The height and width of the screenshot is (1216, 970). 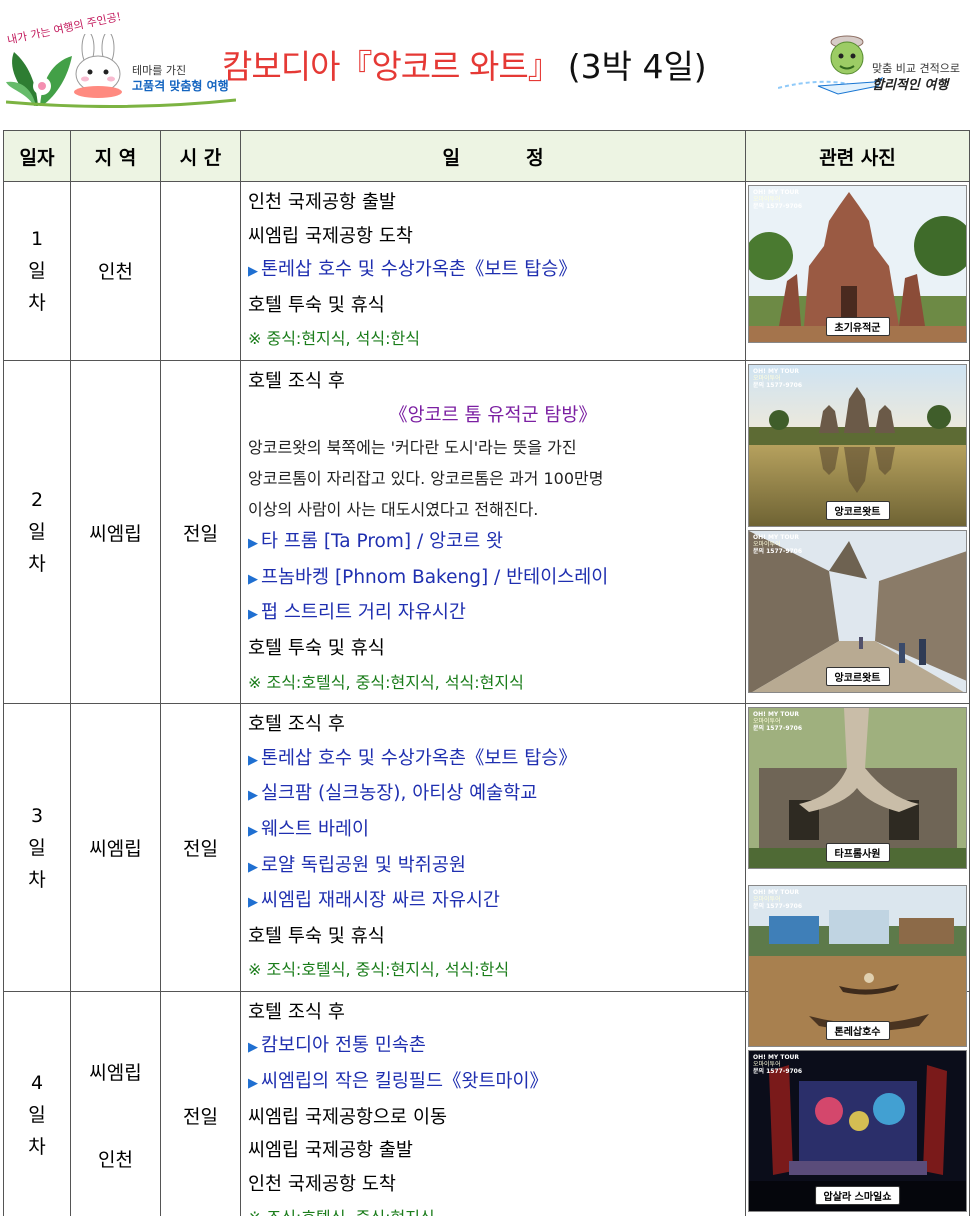 What do you see at coordinates (857, 1130) in the screenshot?
I see `stage-show-photo: OH! MY TOUR 오마이투어 문의 1577-9706 압살라 스마일쇼` at bounding box center [857, 1130].